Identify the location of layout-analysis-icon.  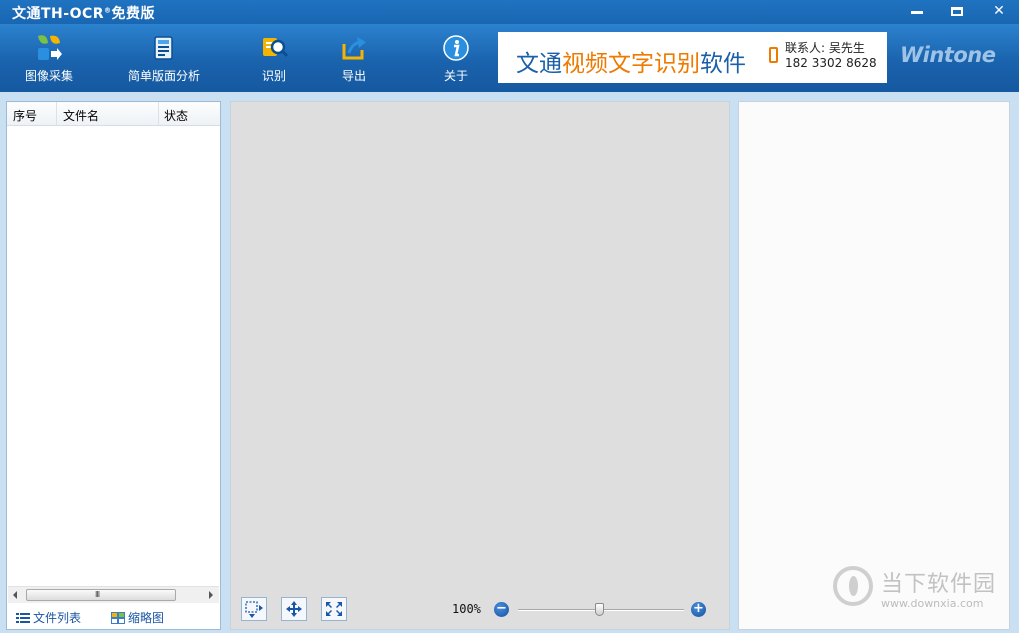
(163, 48).